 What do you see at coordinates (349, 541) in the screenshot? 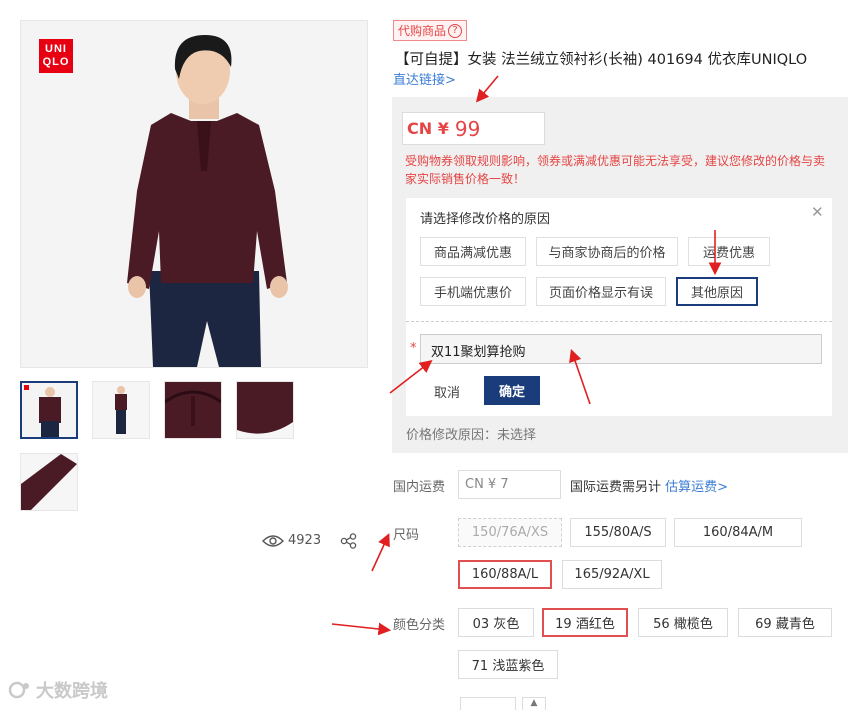
I see `share-icon` at bounding box center [349, 541].